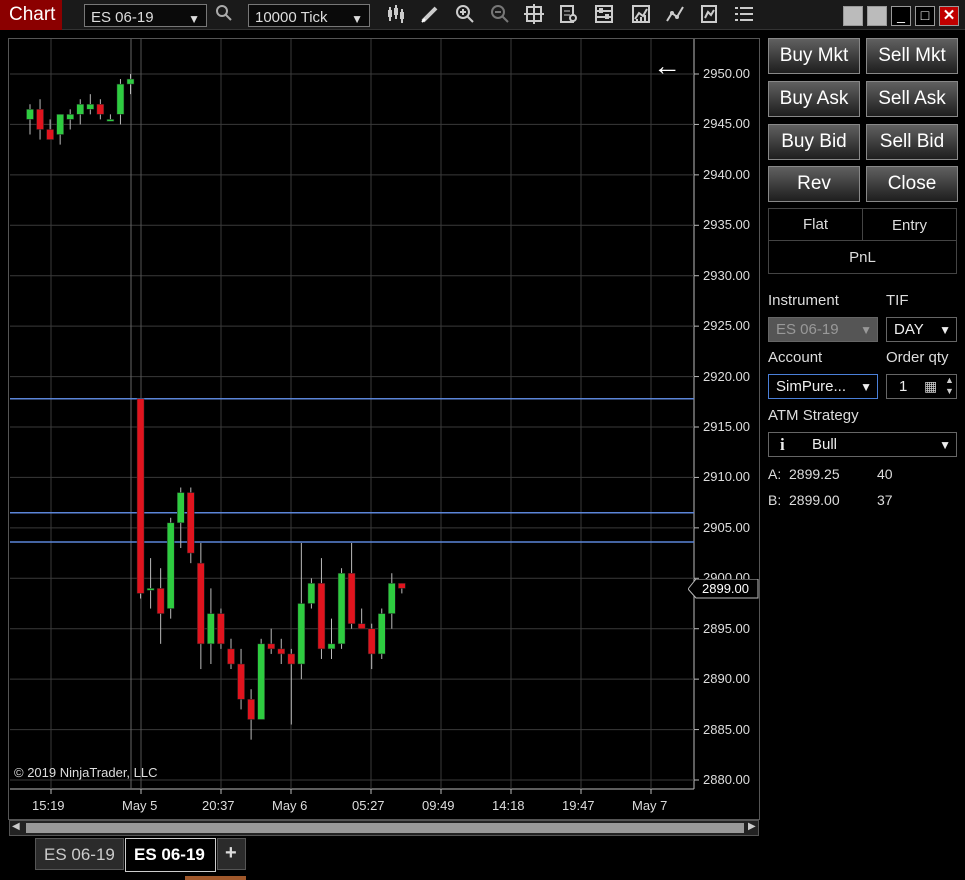  Describe the element at coordinates (862, 444) in the screenshot. I see `atm-strategy-select: i Bull ▼` at that location.